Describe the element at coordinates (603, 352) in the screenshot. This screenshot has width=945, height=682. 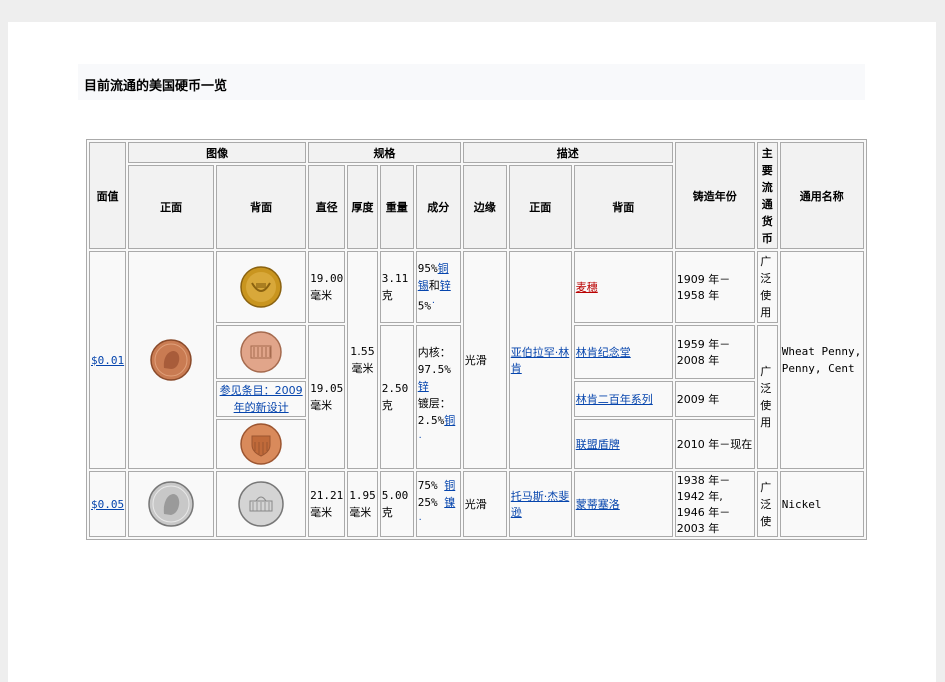
I see `lincoln-memorial-link: 林肯纪念堂` at that location.